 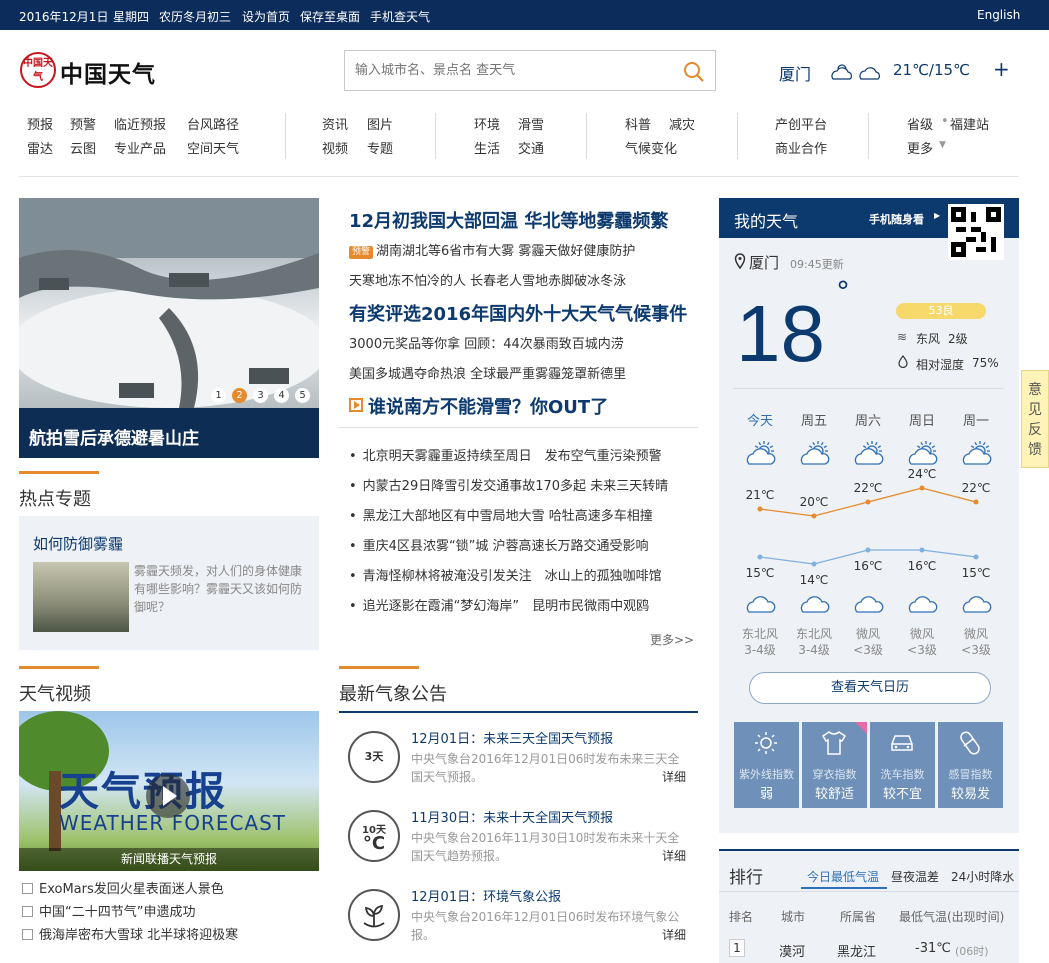 What do you see at coordinates (169, 583) in the screenshot?
I see `hot-topic-card: 如何防御雾霾 雾霾天频发，对人们的身体健康有哪些影响？雾霾天又该如何防御呢？` at bounding box center [169, 583].